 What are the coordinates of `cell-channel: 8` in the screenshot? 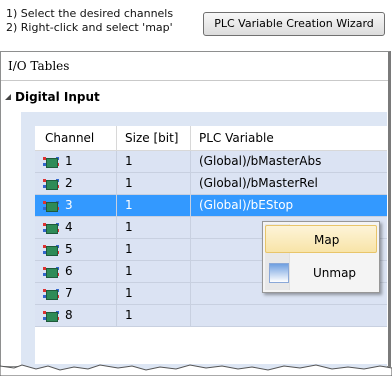 It's located at (76, 315).